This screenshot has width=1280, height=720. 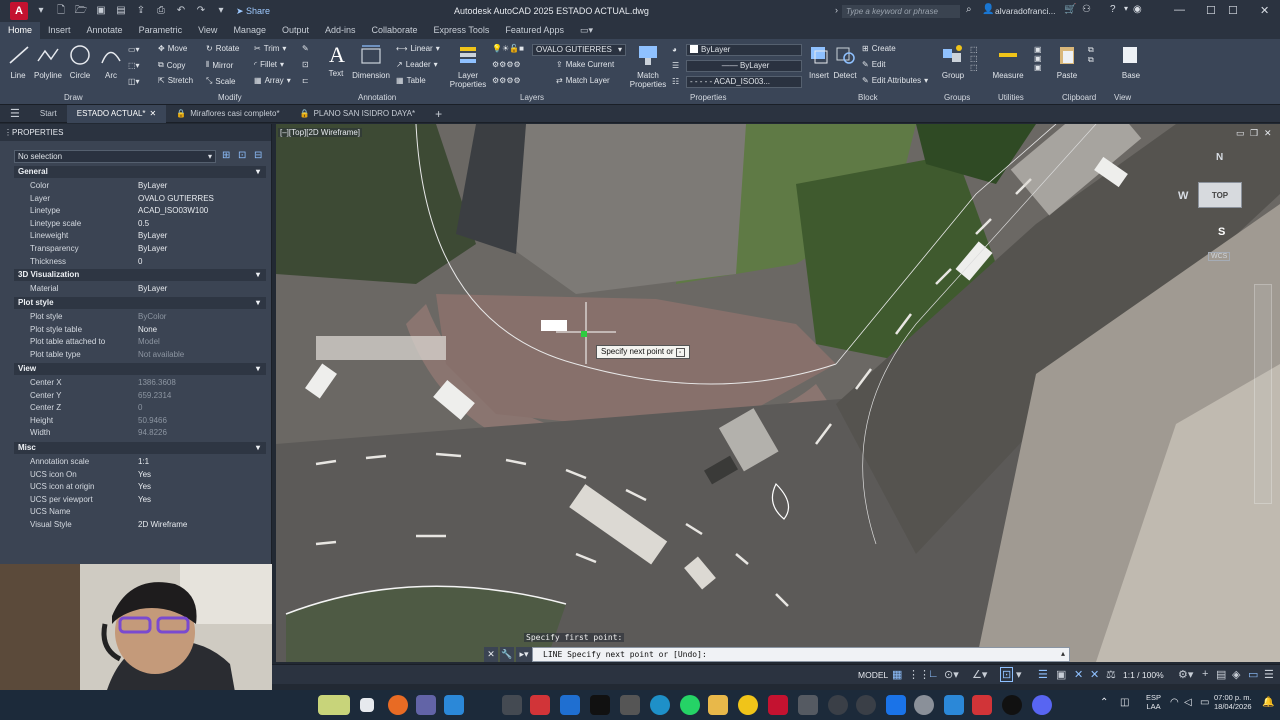 What do you see at coordinates (585, 64) in the screenshot?
I see `make-current-button: ⇪ Make Current` at bounding box center [585, 64].